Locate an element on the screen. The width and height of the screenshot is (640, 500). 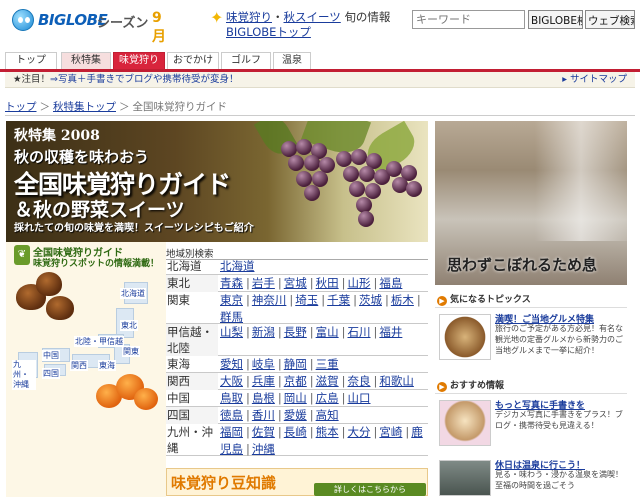
keyword-search-input is located at coordinates (468, 19).